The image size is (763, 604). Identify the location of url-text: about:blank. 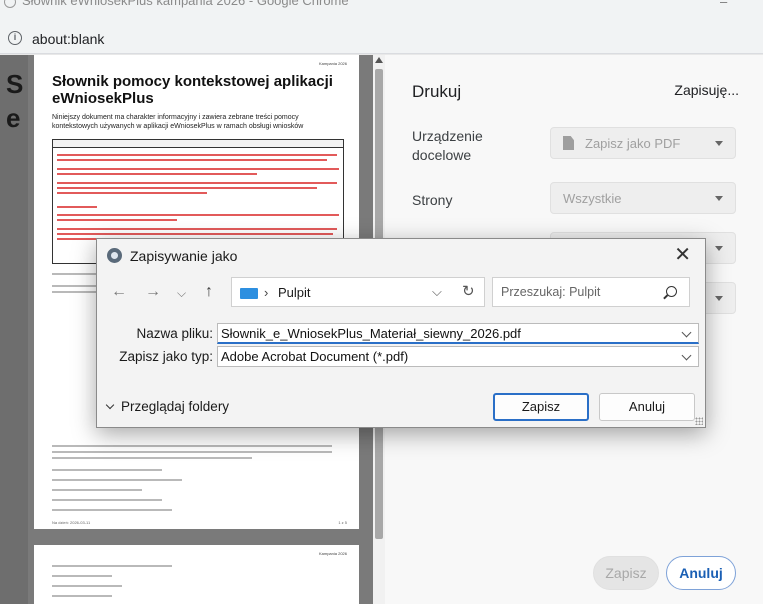
(68, 39).